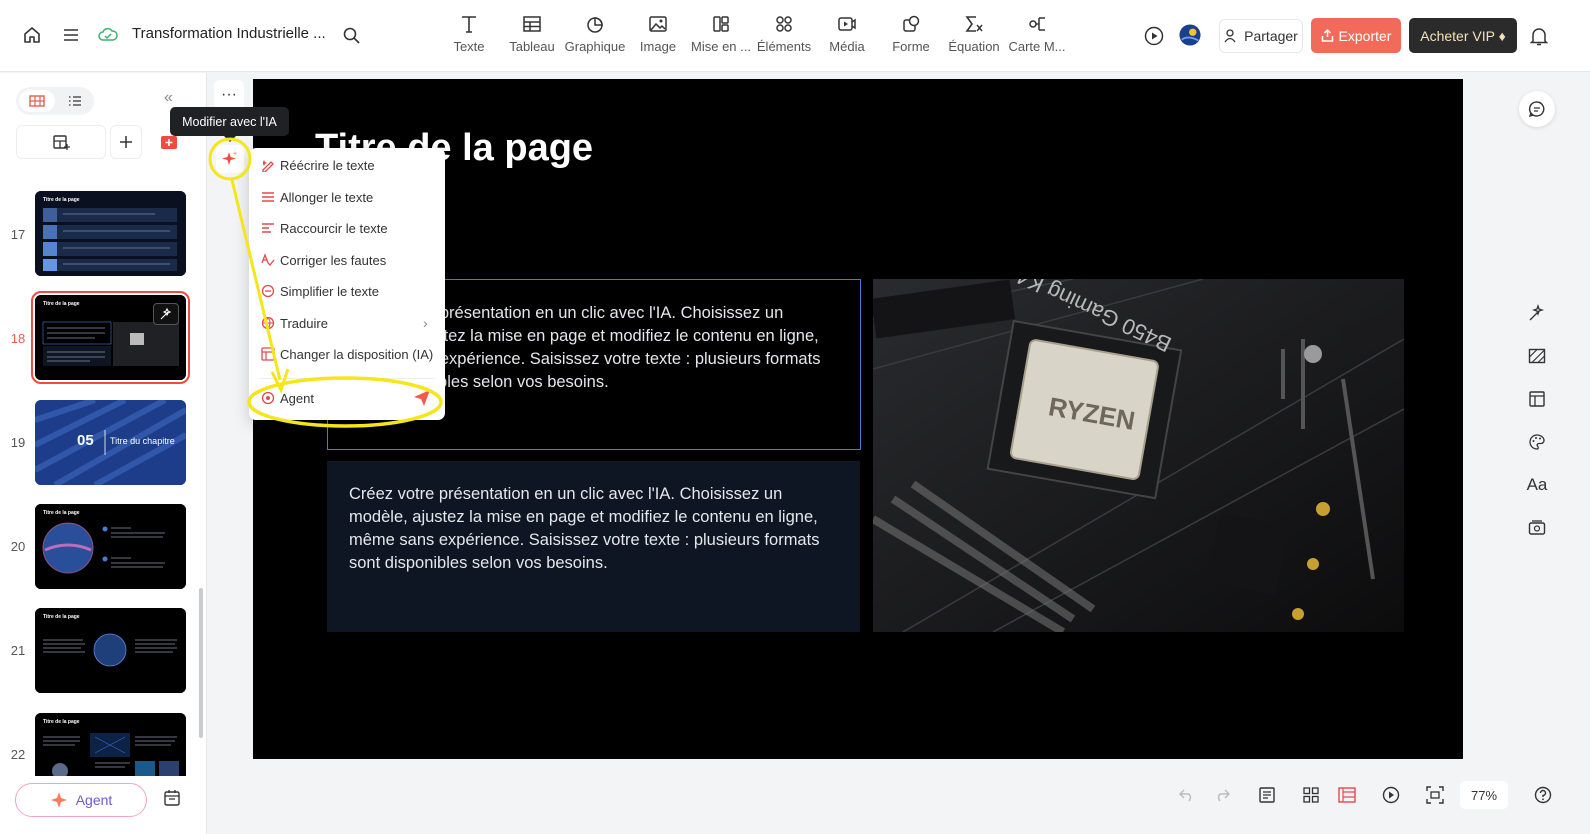 This screenshot has height=834, width=1590. Describe the element at coordinates (110, 744) in the screenshot. I see `slide-thumbnail-22: Titre de la page` at that location.